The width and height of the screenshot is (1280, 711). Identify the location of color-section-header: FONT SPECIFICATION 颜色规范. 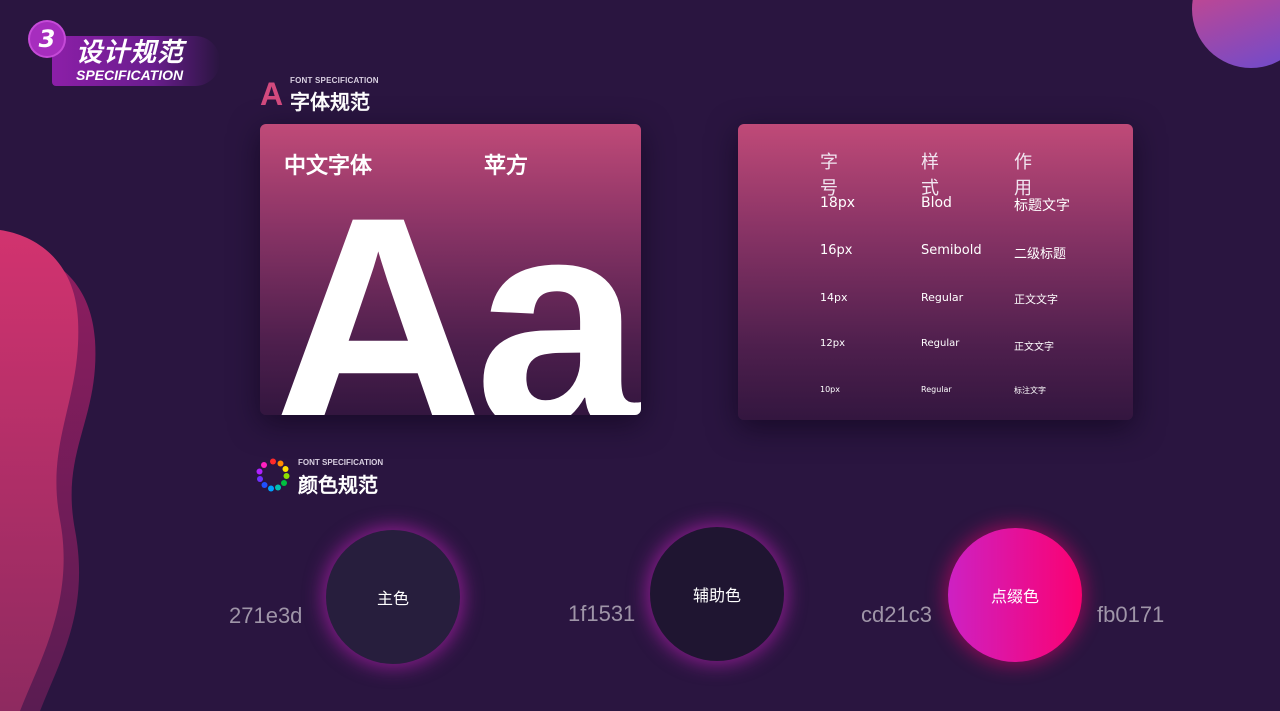
(356, 476).